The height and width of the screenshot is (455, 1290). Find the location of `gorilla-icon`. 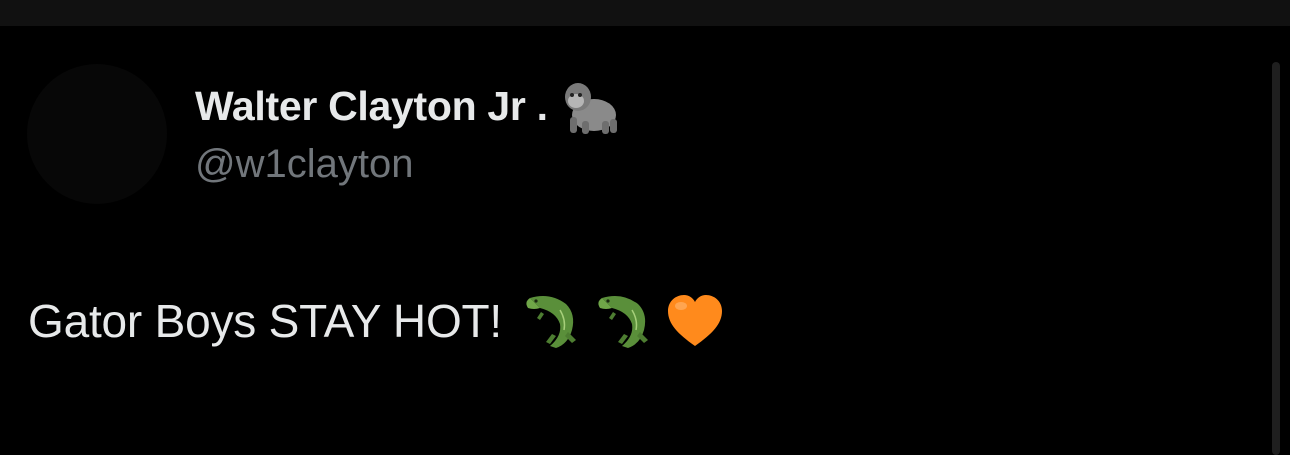

gorilla-icon is located at coordinates (590, 106).